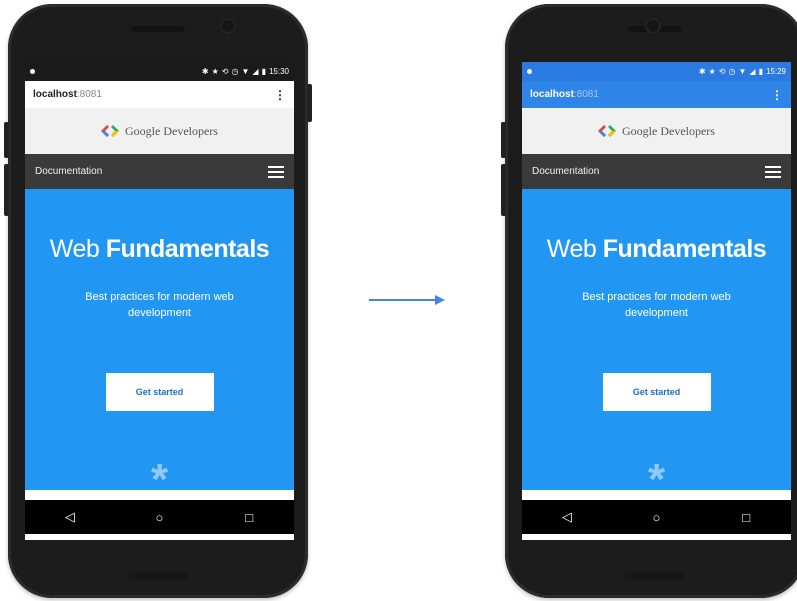 The width and height of the screenshot is (797, 601). What do you see at coordinates (278, 71) in the screenshot?
I see `status-time: 15:30` at bounding box center [278, 71].